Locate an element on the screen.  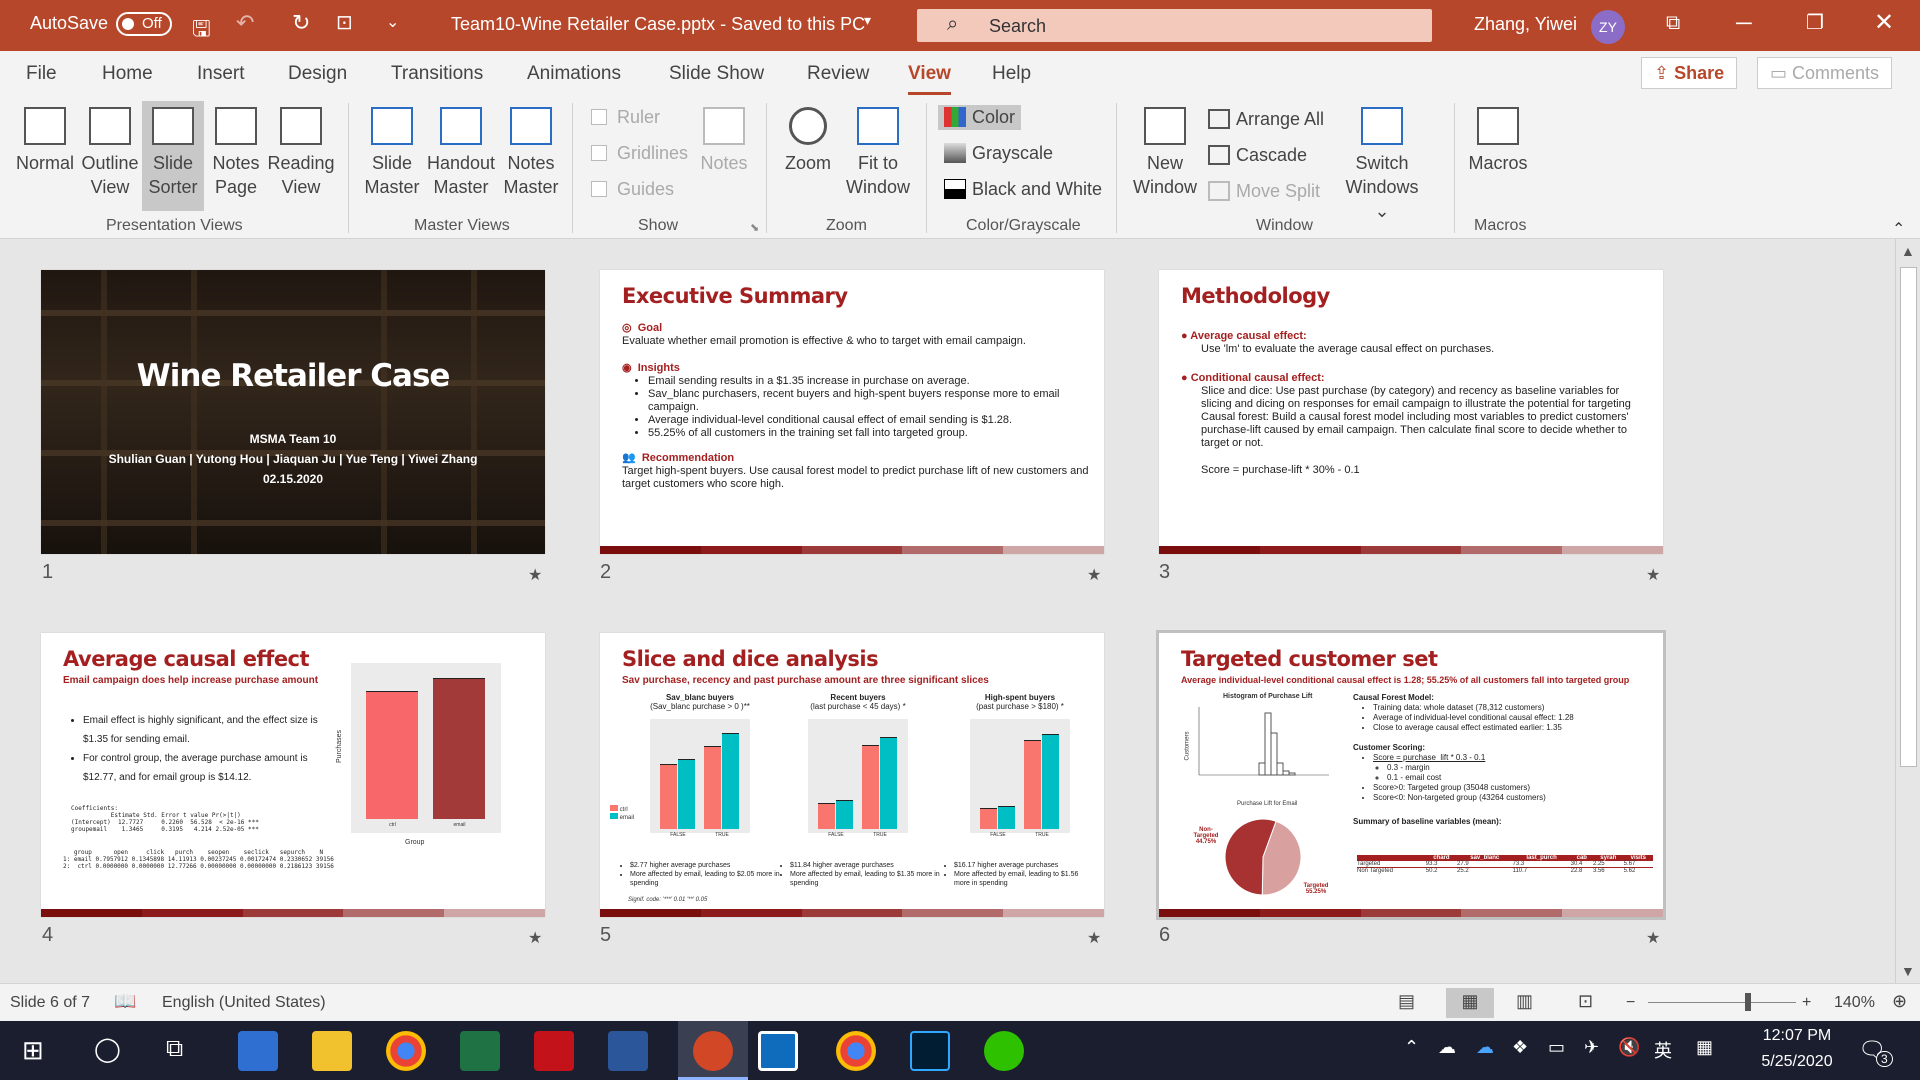
cloud-icon: ☁ is located at coordinates (1447, 1047).